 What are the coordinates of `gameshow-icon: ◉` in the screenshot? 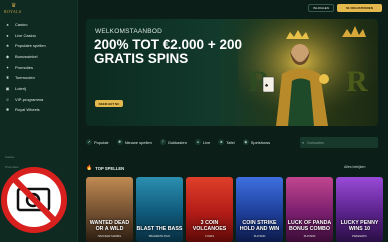 It's located at (245, 142).